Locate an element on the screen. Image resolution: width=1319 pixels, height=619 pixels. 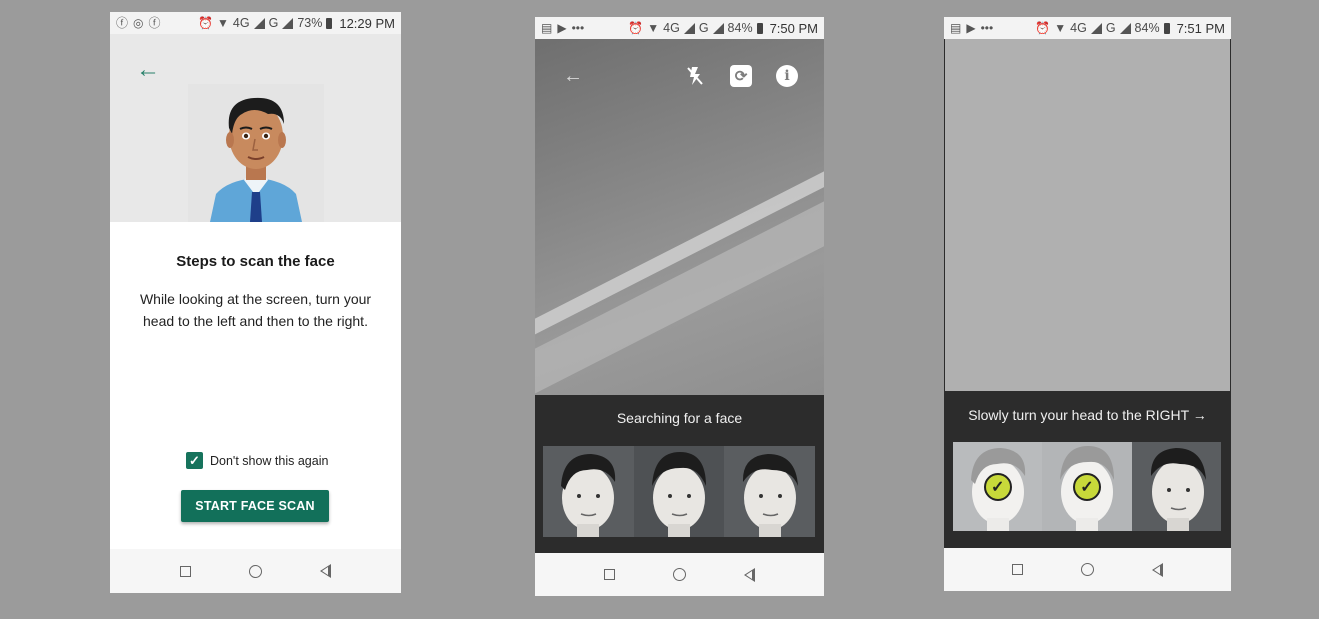
clock: 12:29 PM is located at coordinates (367, 23).